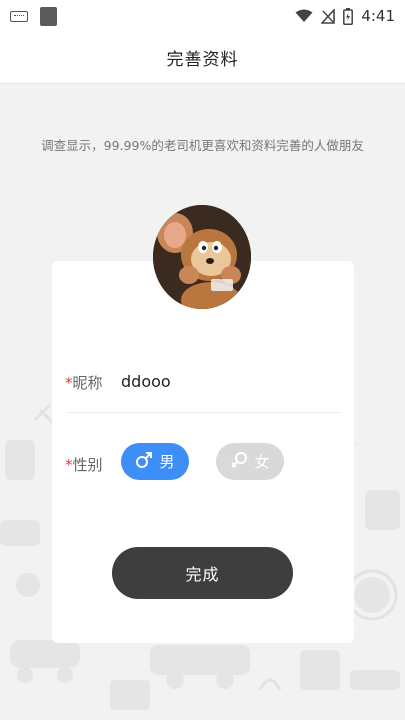 This screenshot has height=720, width=405. What do you see at coordinates (262, 462) in the screenshot?
I see `female-label: 女` at bounding box center [262, 462].